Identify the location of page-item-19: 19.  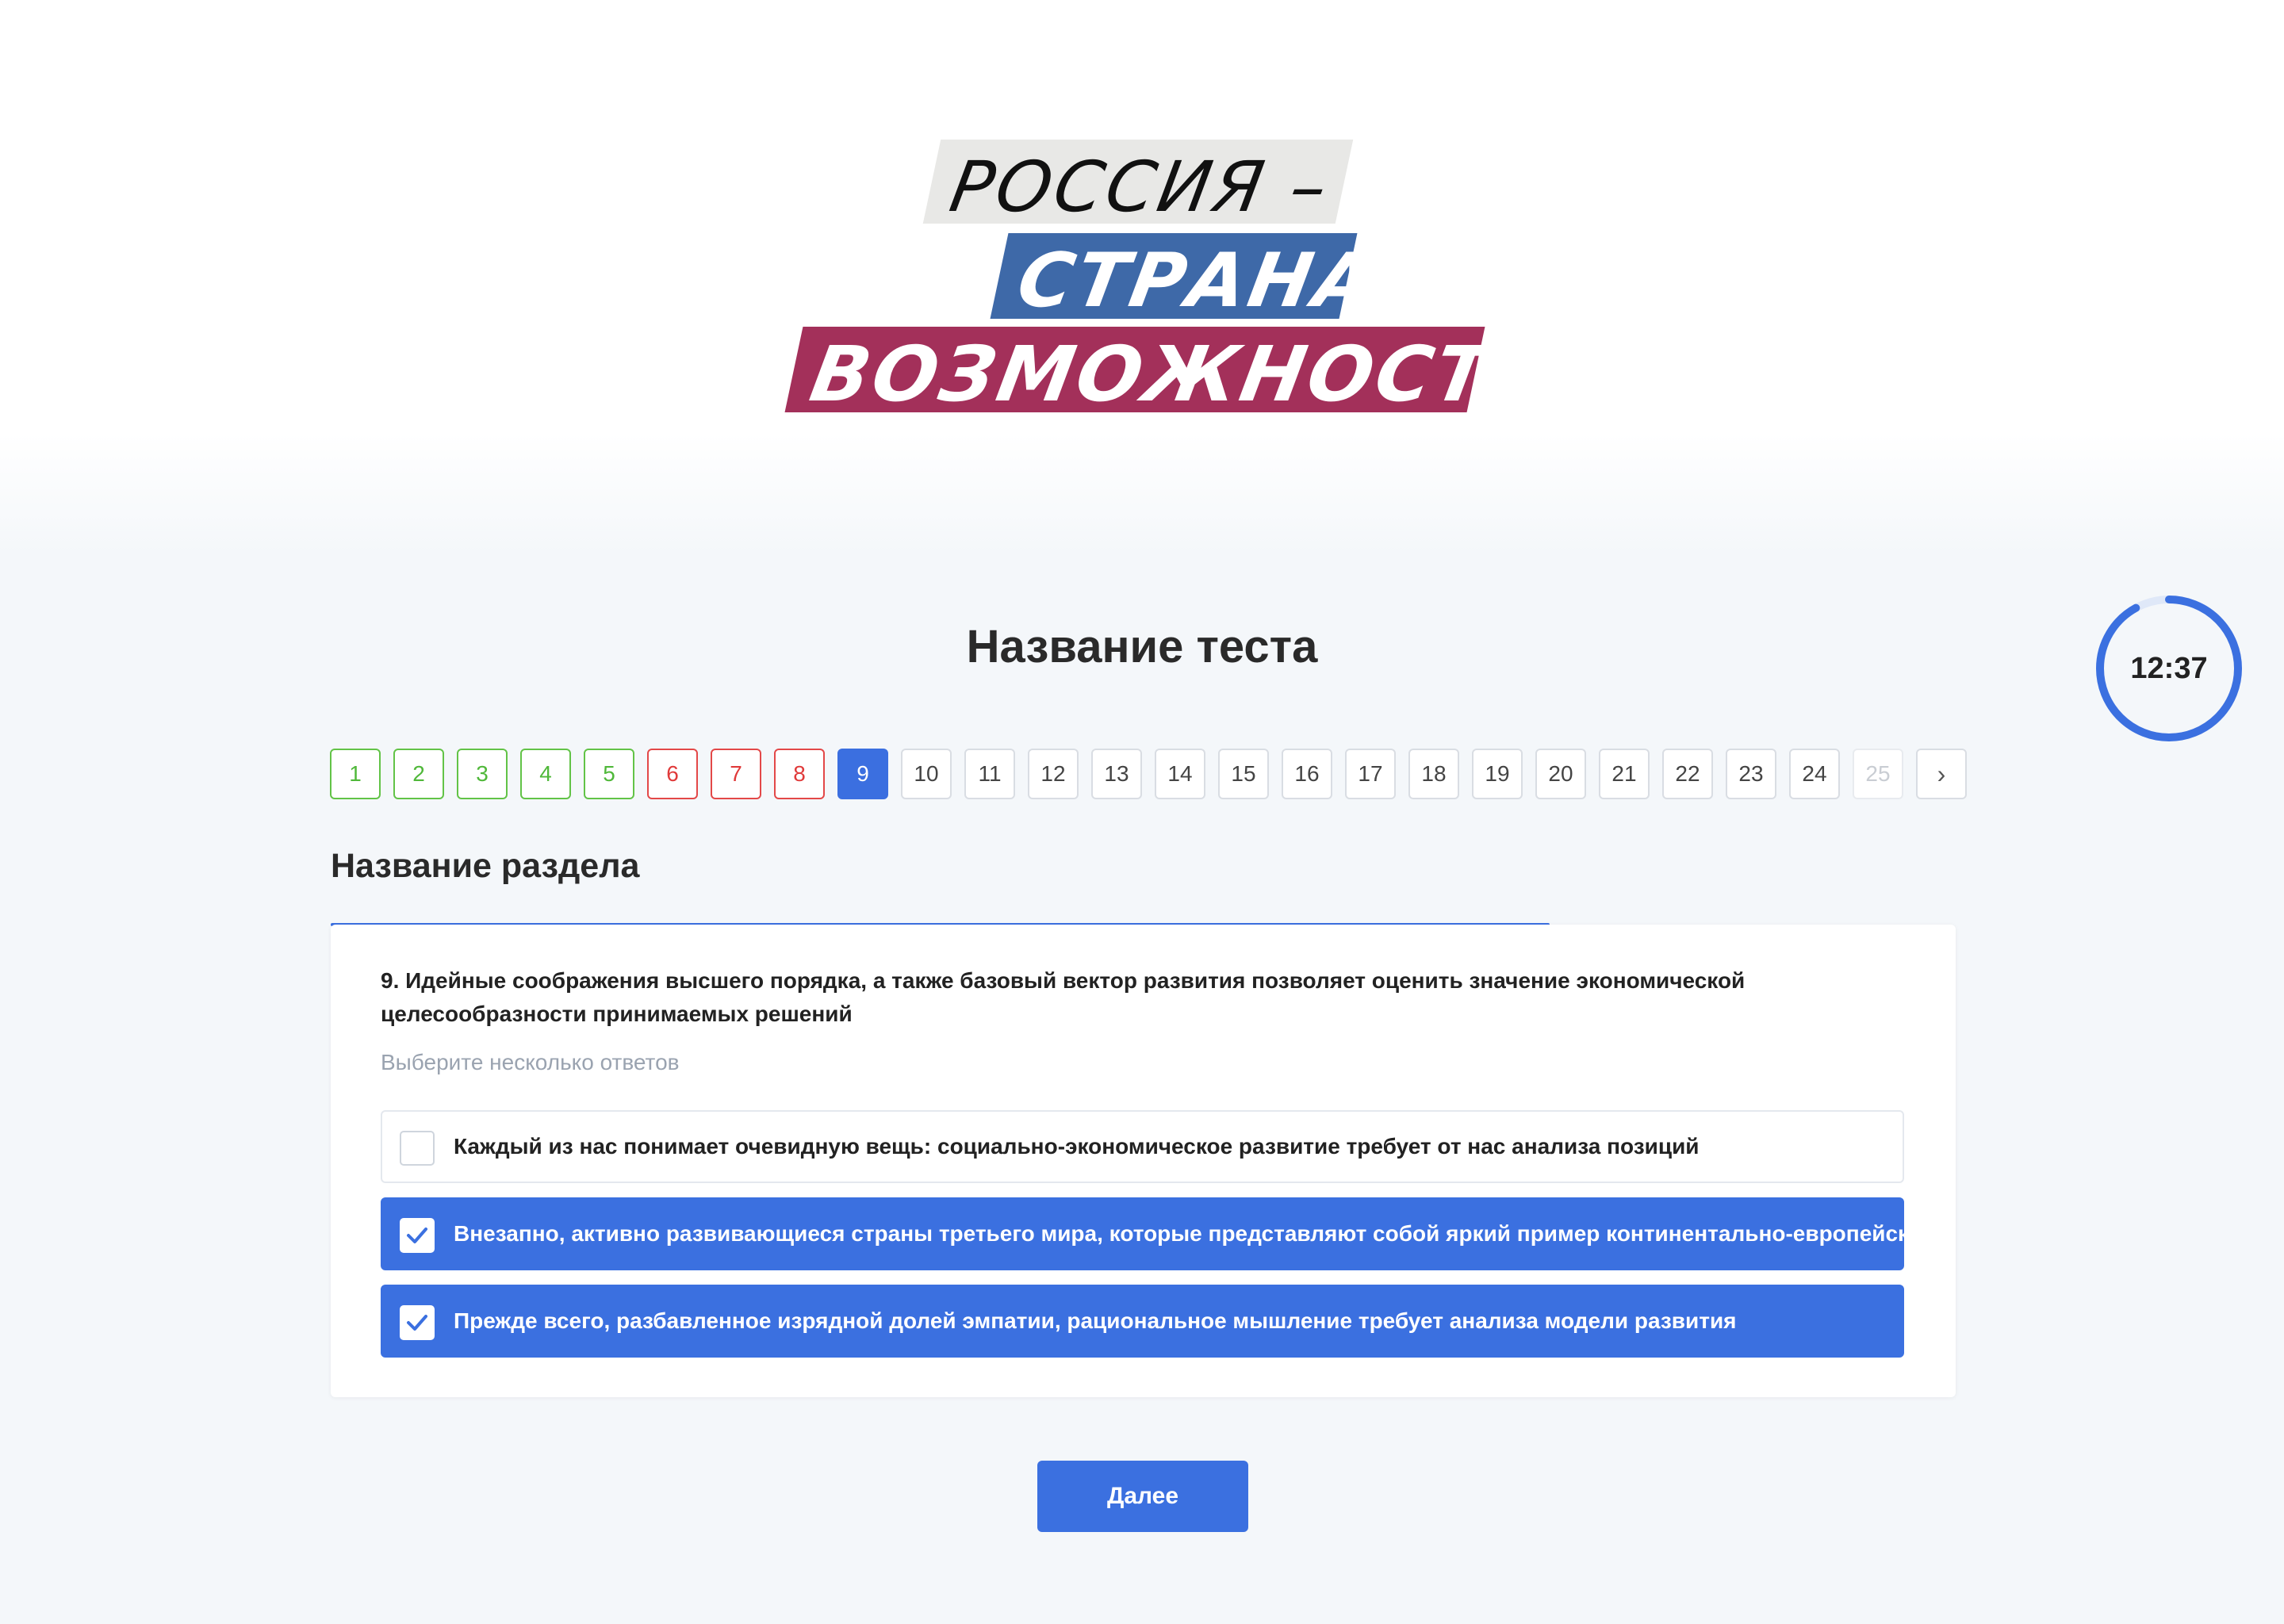
(1497, 774).